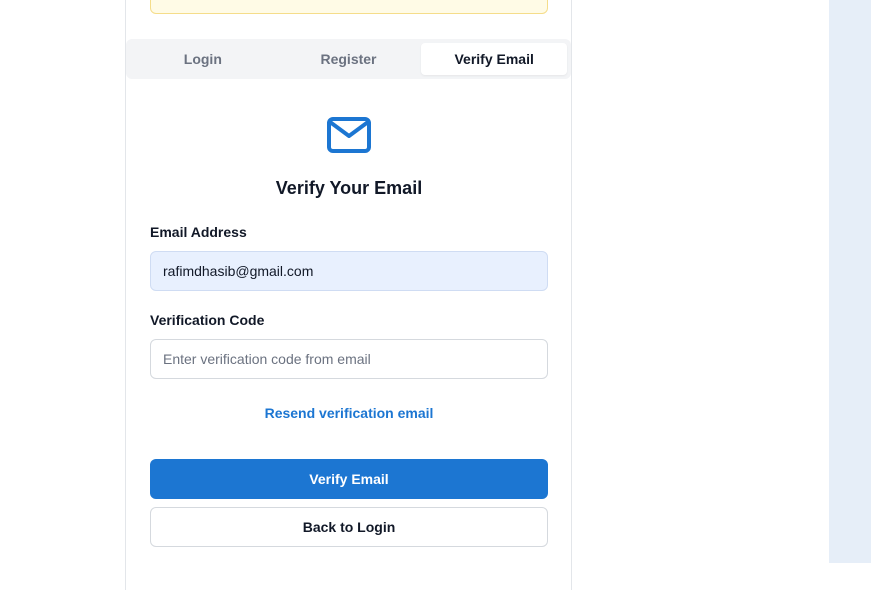 Image resolution: width=871 pixels, height=590 pixels. Describe the element at coordinates (198, 232) in the screenshot. I see `email-label: Email Address` at that location.